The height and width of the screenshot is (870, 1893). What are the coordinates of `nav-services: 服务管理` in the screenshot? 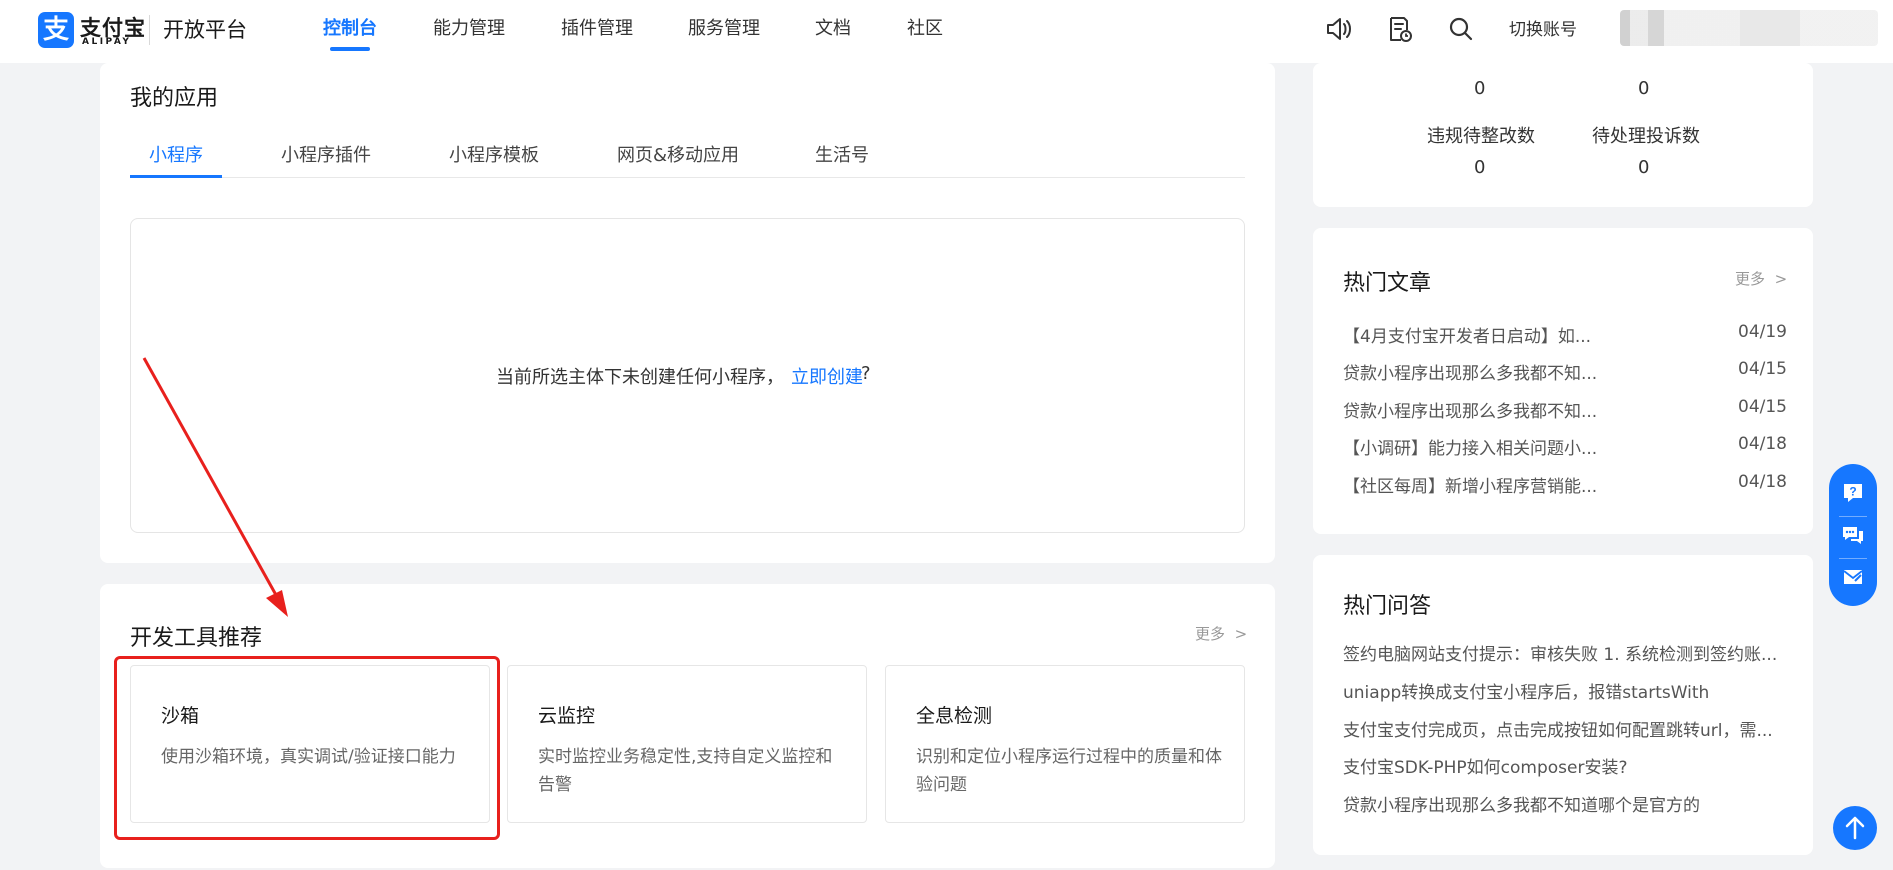 It's located at (724, 27).